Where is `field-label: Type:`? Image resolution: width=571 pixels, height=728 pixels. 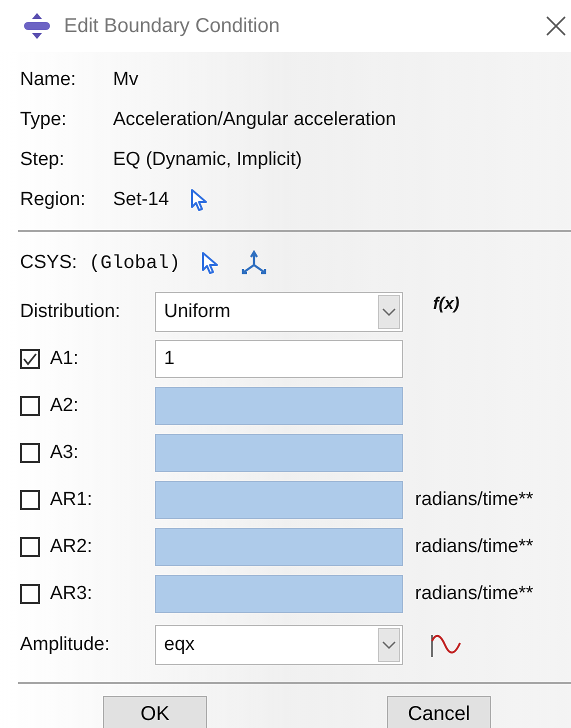 field-label: Type: is located at coordinates (44, 120).